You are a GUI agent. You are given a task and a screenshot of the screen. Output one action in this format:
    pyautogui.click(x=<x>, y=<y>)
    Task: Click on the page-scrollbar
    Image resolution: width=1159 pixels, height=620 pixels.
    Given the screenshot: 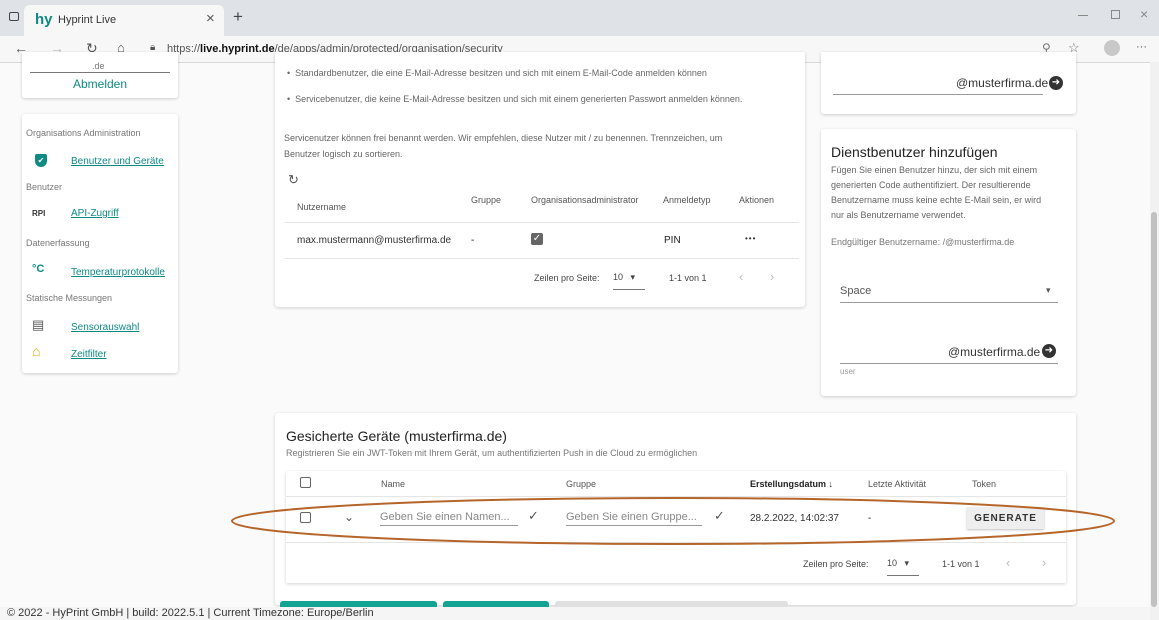 What is the action you would take?
    pyautogui.click(x=1154, y=341)
    